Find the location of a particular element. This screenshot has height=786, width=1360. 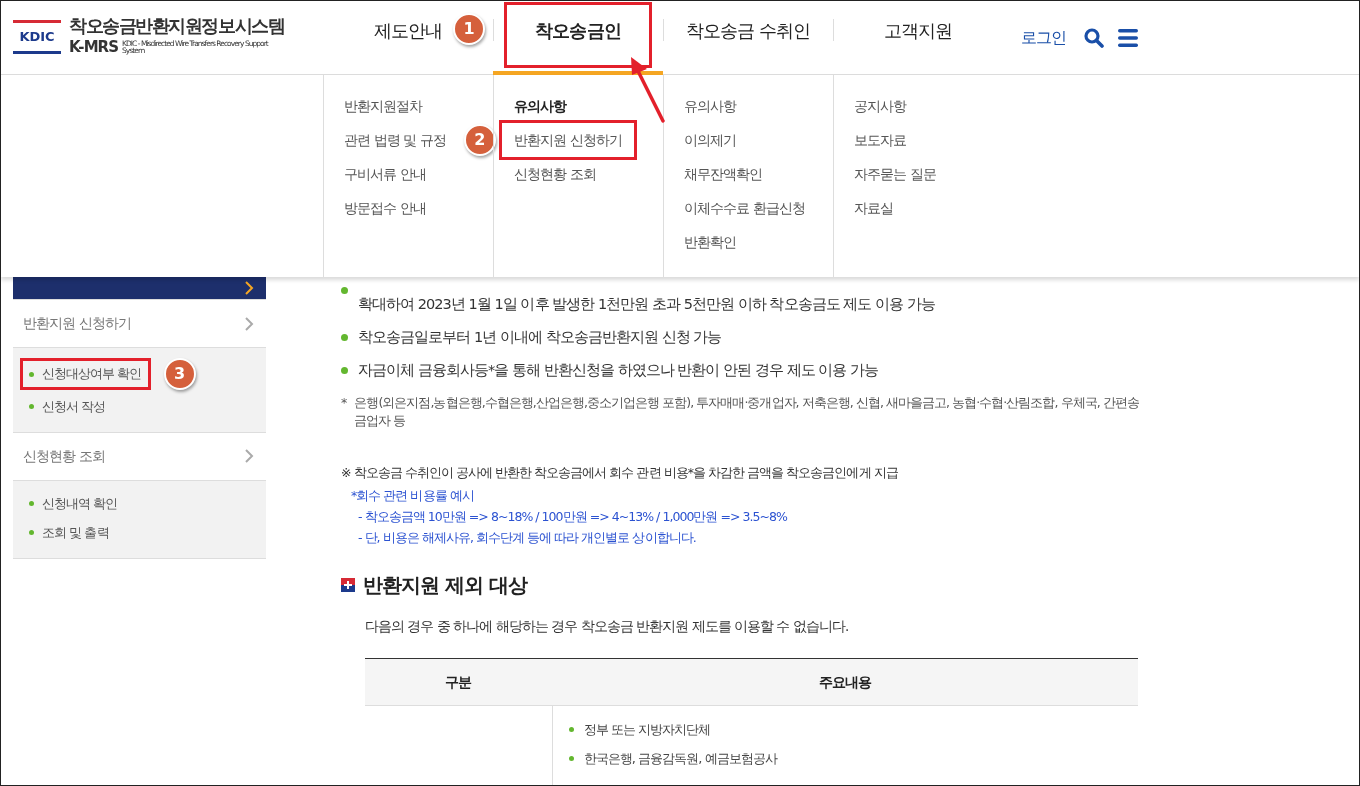

site-short-name: K-MRS is located at coordinates (94, 48).